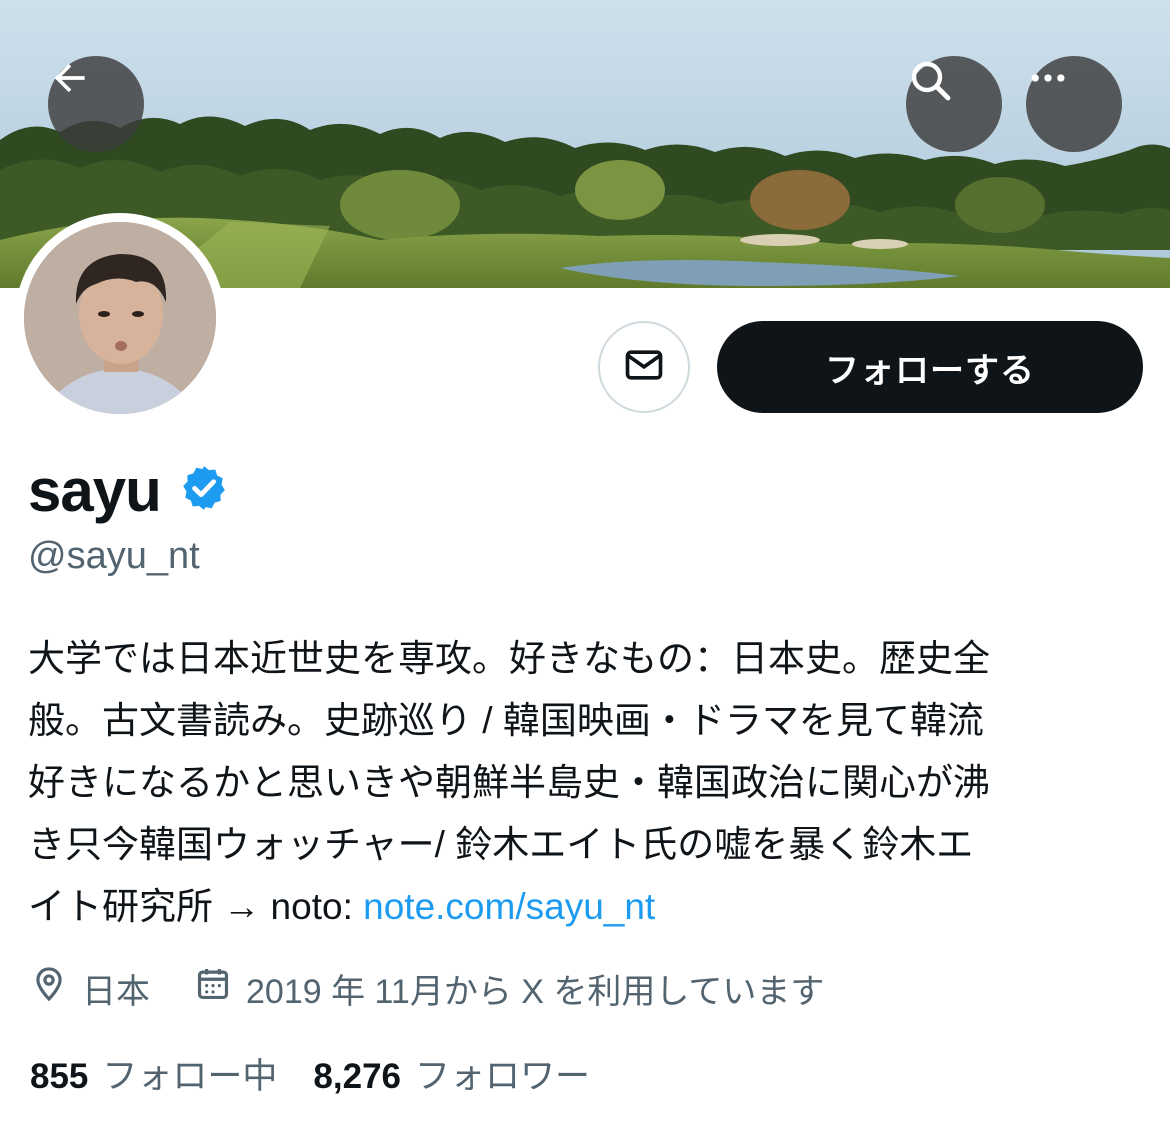 This screenshot has width=1170, height=1139. I want to click on avatar, so click(120, 318).